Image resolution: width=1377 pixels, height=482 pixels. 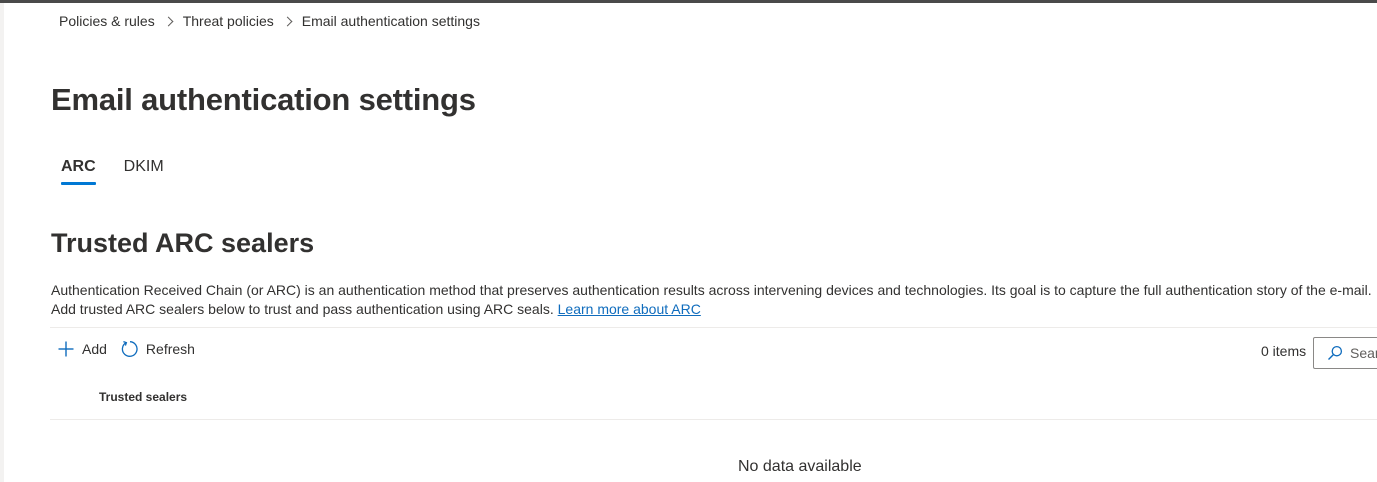 I want to click on toolbar-divider, so click(x=713, y=327).